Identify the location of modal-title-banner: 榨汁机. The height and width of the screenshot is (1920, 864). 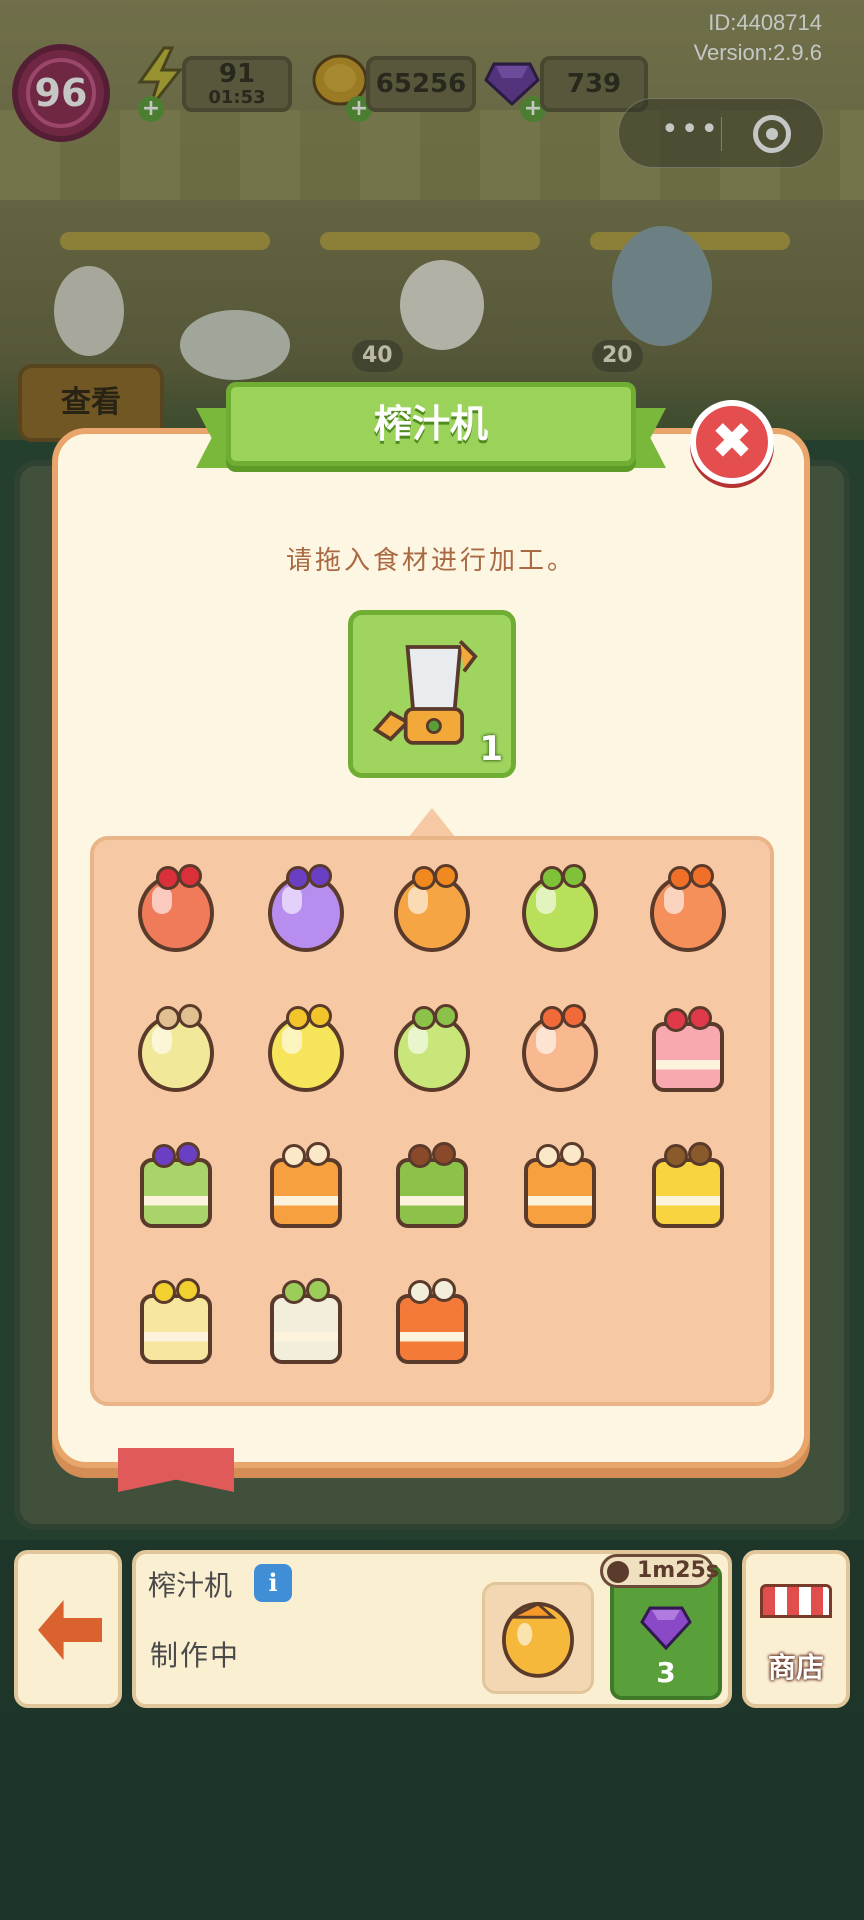
(431, 430).